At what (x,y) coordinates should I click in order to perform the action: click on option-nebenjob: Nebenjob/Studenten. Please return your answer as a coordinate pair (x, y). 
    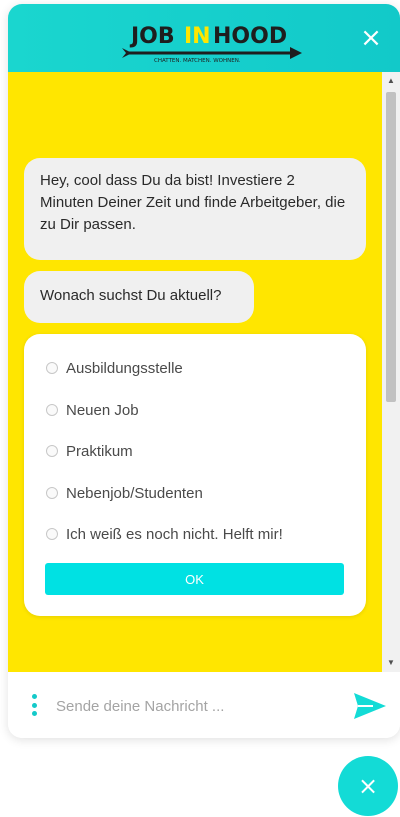
    Looking at the image, I should click on (124, 493).